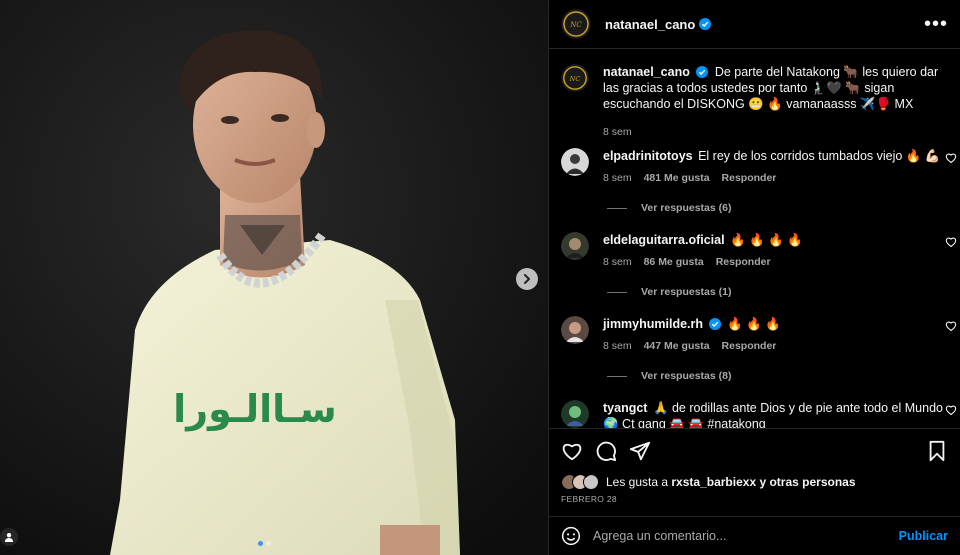  What do you see at coordinates (677, 346) in the screenshot?
I see `comment-likes: 447 Me gusta` at bounding box center [677, 346].